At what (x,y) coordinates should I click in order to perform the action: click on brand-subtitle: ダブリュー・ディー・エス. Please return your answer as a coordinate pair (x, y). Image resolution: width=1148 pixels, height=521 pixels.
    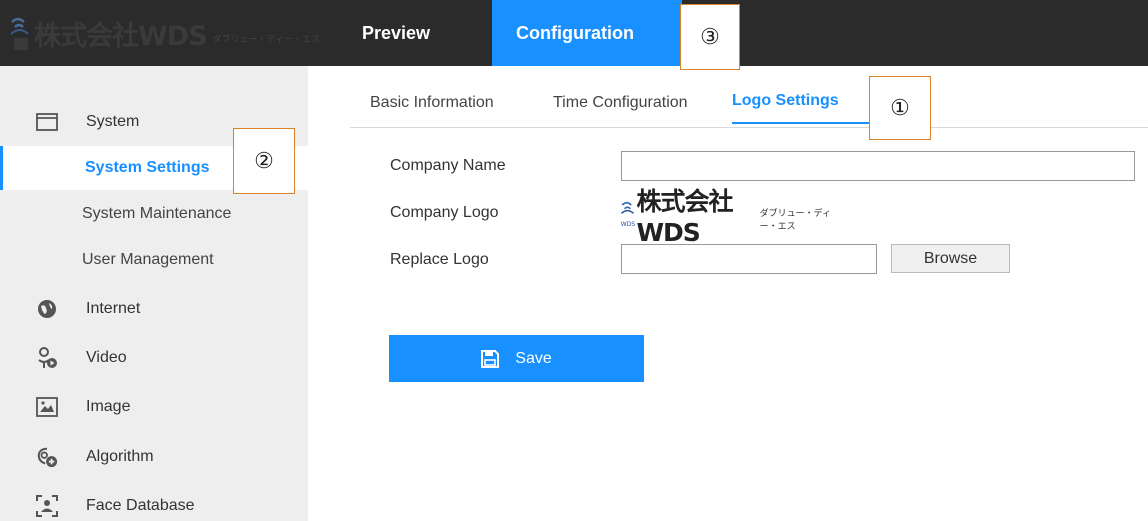
    Looking at the image, I should click on (266, 38).